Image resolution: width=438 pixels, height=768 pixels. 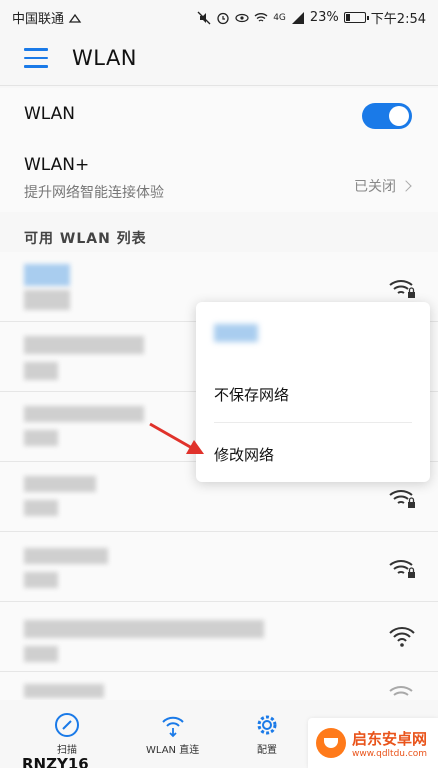 I want to click on cell-signal-icon, so click(x=297, y=17).